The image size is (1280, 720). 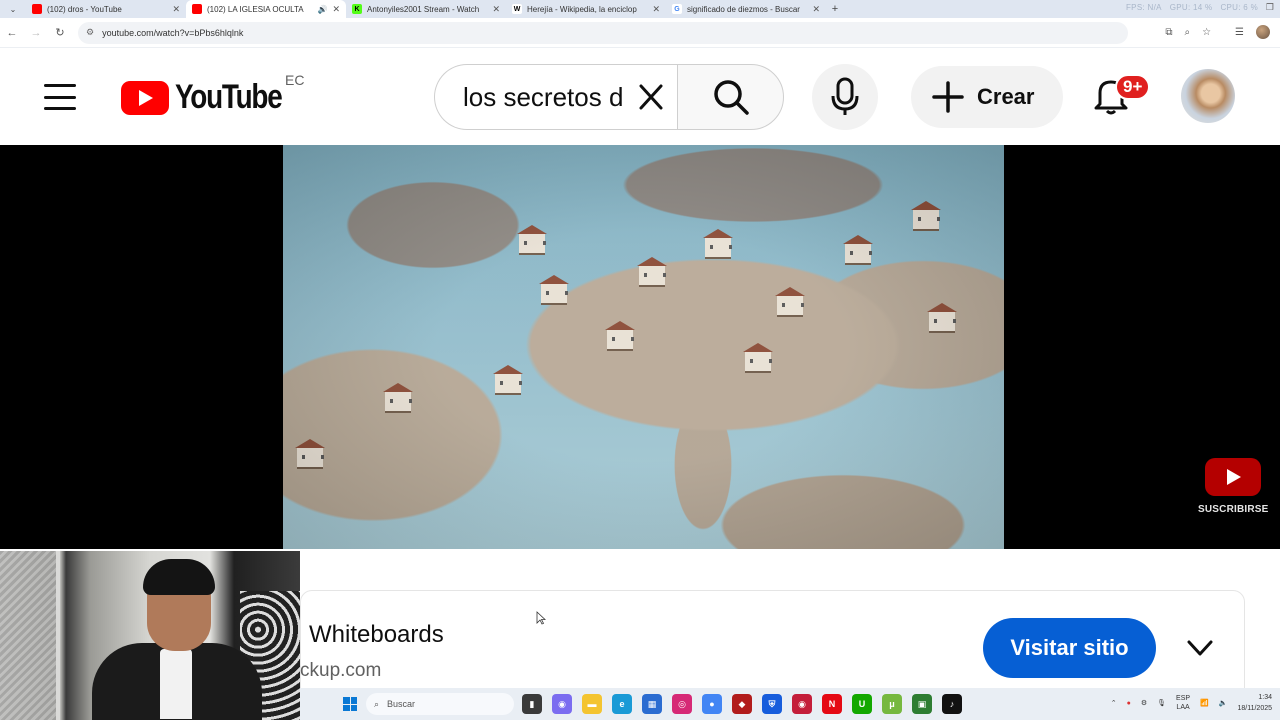 I want to click on restore-window-icon: ❐, so click(x=1270, y=7).